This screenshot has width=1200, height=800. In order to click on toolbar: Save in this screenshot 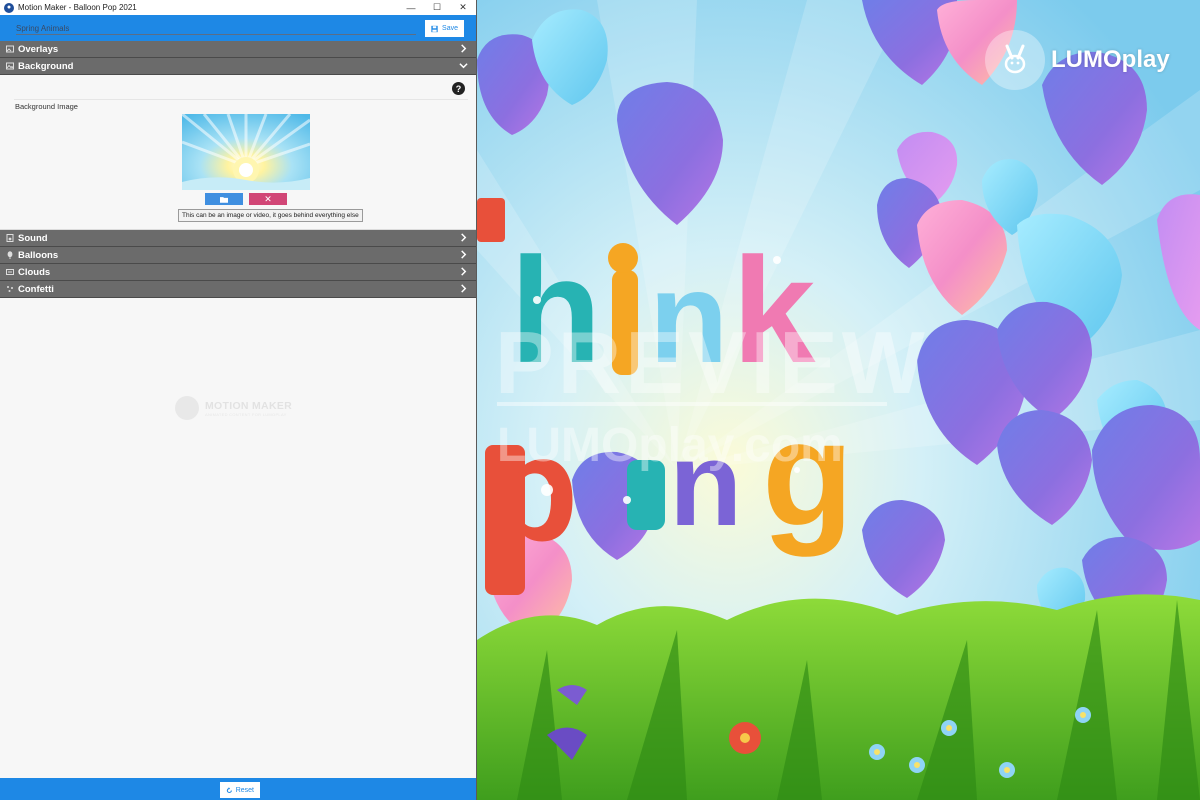, I will do `click(238, 28)`.